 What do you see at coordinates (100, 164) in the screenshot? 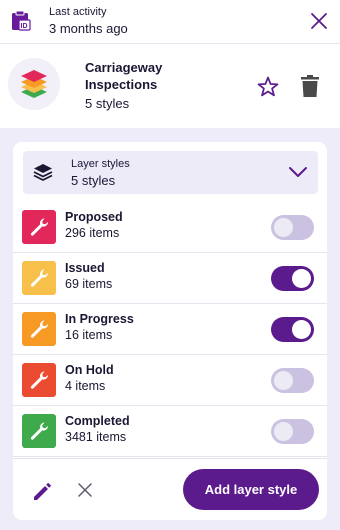
I see `dropdown-label: Layer styles` at bounding box center [100, 164].